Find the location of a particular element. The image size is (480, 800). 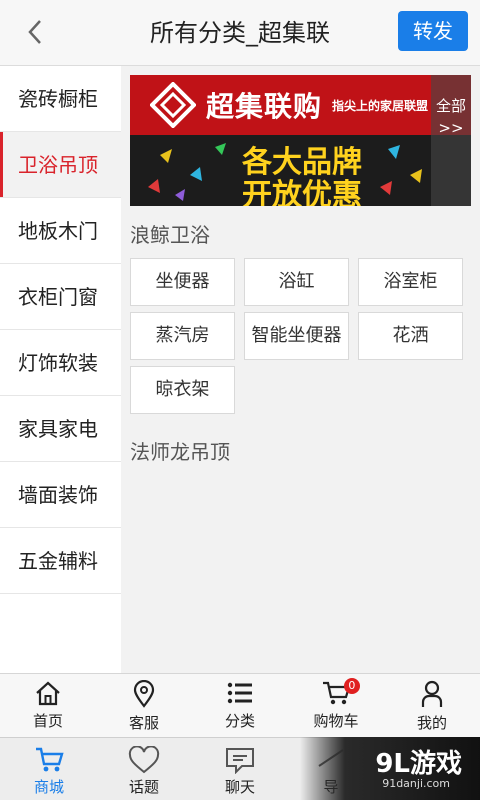

site-watermark: 9L游戏 91danji.com is located at coordinates (390, 768).